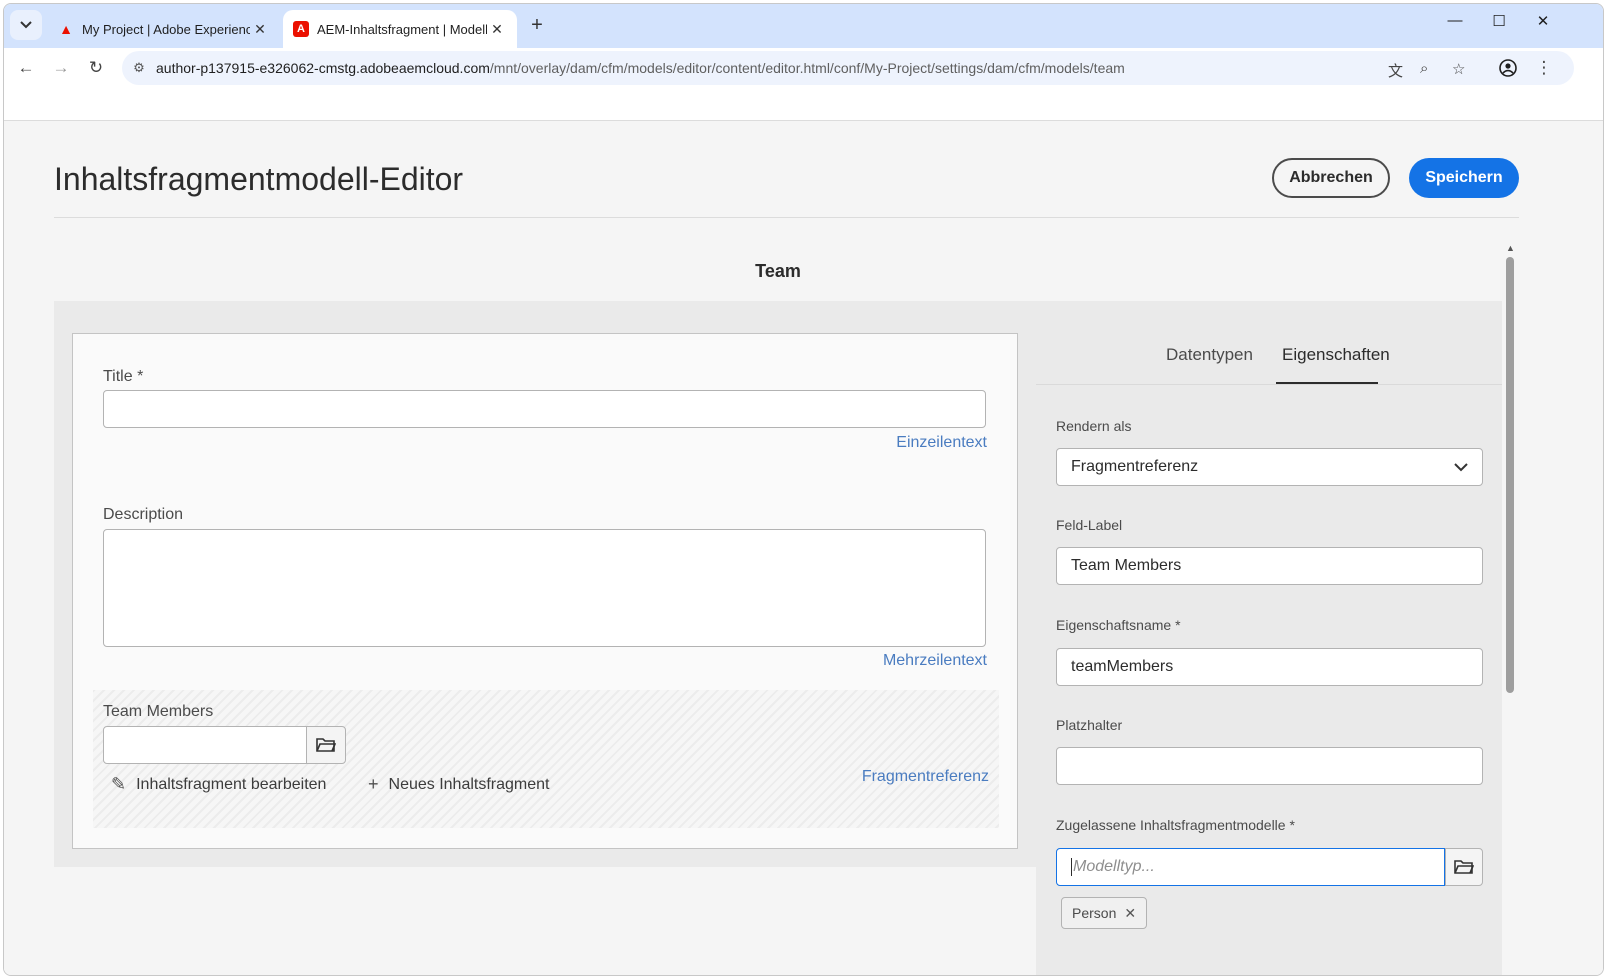 The width and height of the screenshot is (1608, 979). I want to click on tab-title: AEM-Inhaltsfragment | Modell-E, so click(402, 29).